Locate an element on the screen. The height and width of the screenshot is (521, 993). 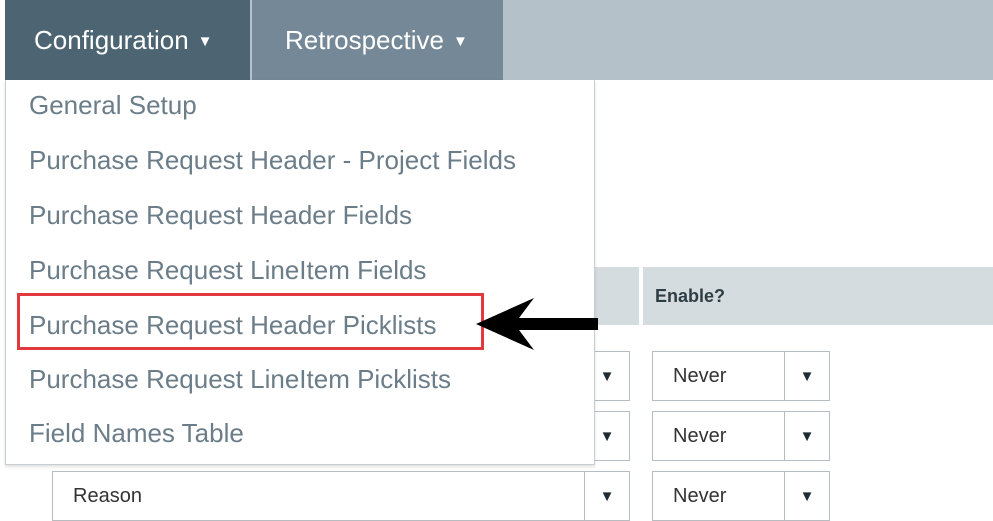
arrow-left-icon is located at coordinates (537, 324).